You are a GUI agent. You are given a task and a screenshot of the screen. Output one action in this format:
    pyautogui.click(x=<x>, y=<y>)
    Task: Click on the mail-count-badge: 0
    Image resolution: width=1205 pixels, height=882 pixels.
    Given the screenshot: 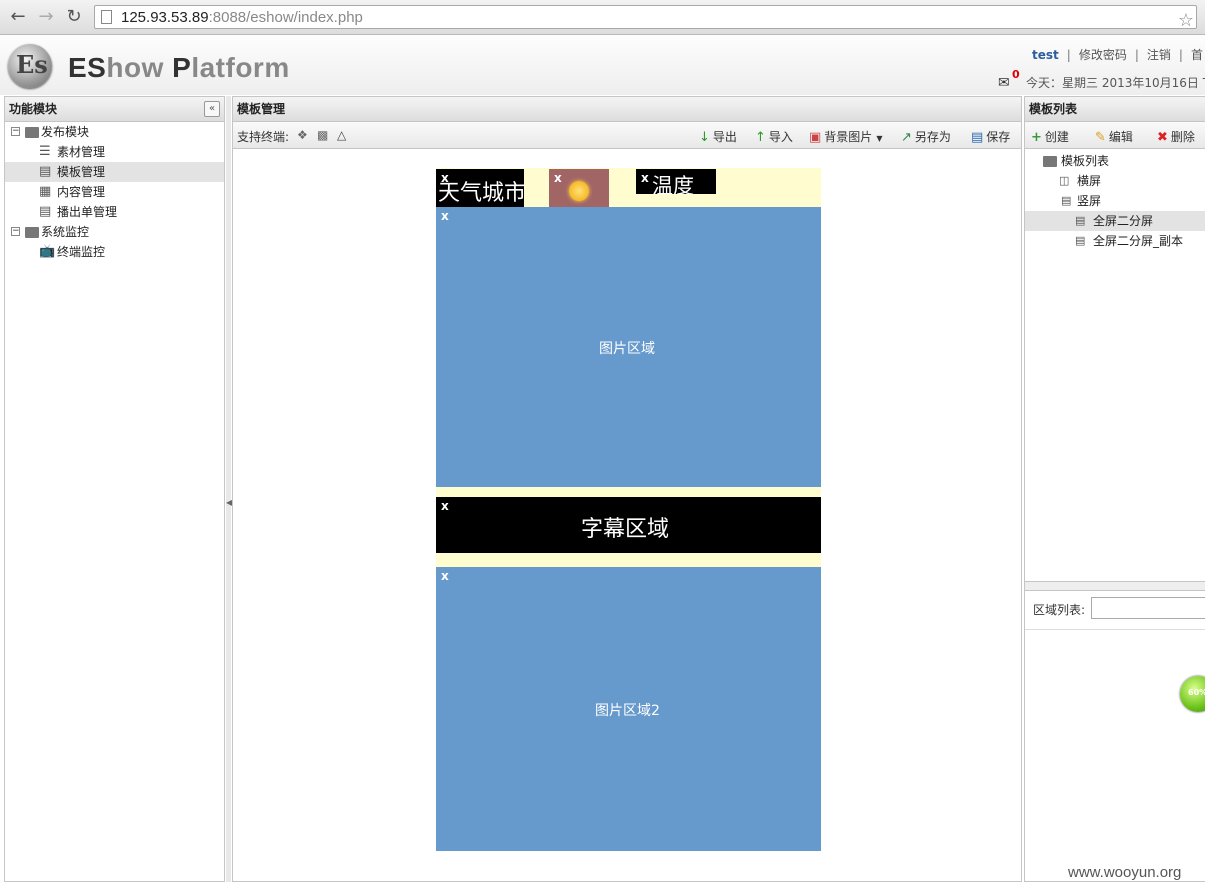 What is the action you would take?
    pyautogui.click(x=1016, y=74)
    